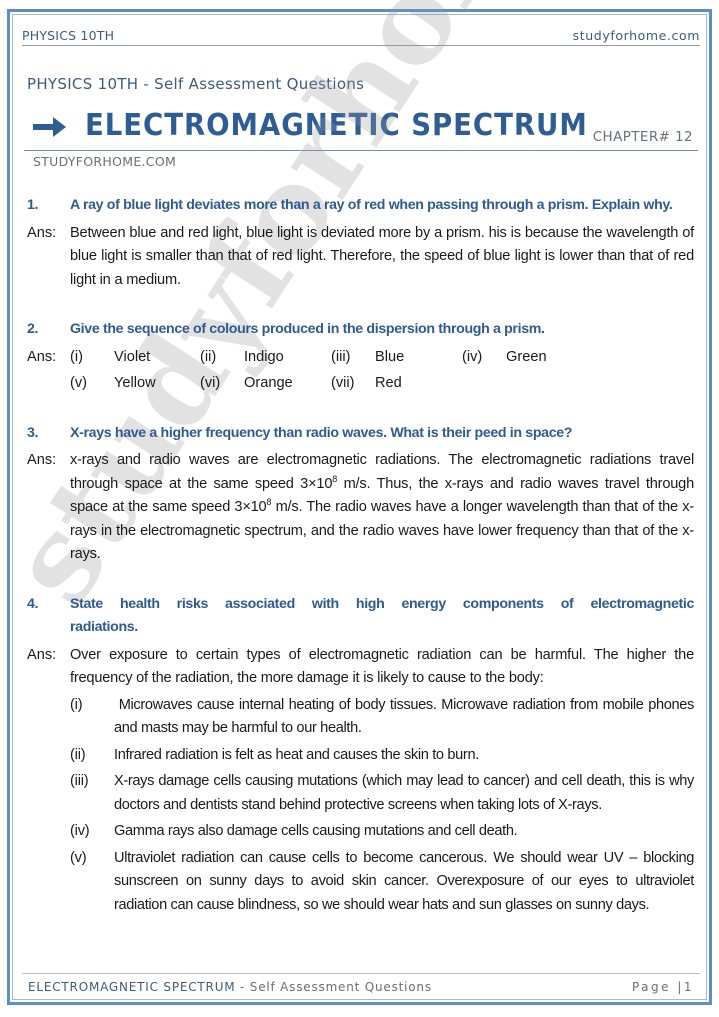 The height and width of the screenshot is (1017, 719). Describe the element at coordinates (79, 781) in the screenshot. I see `item-number: (iii)` at that location.